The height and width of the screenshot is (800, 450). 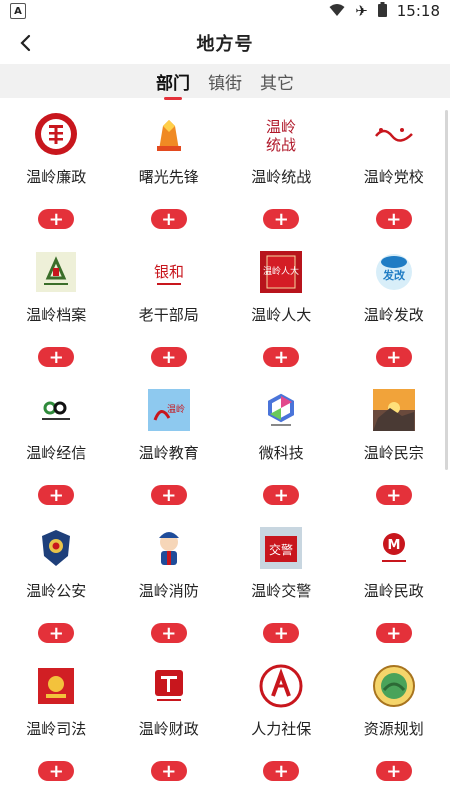 I want to click on tab-zhenjie: 镇街, so click(x=225, y=81).